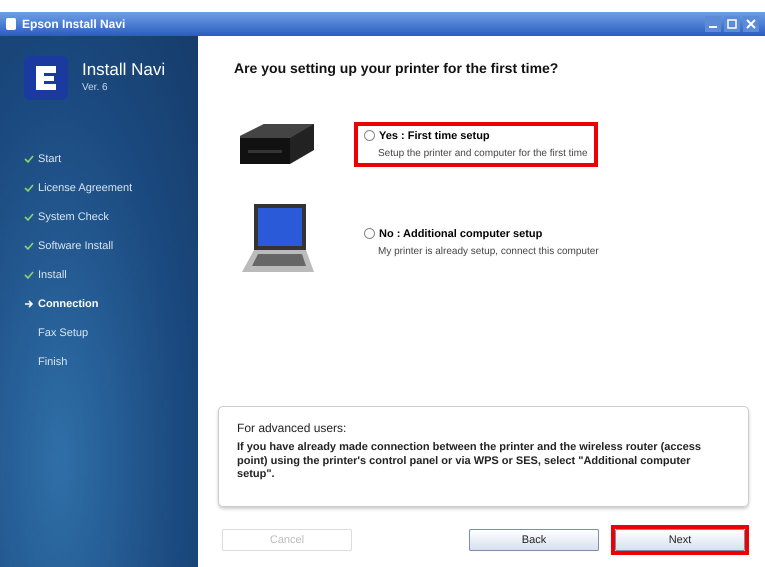  What do you see at coordinates (292, 427) in the screenshot?
I see `info-heading: For advanced users:` at bounding box center [292, 427].